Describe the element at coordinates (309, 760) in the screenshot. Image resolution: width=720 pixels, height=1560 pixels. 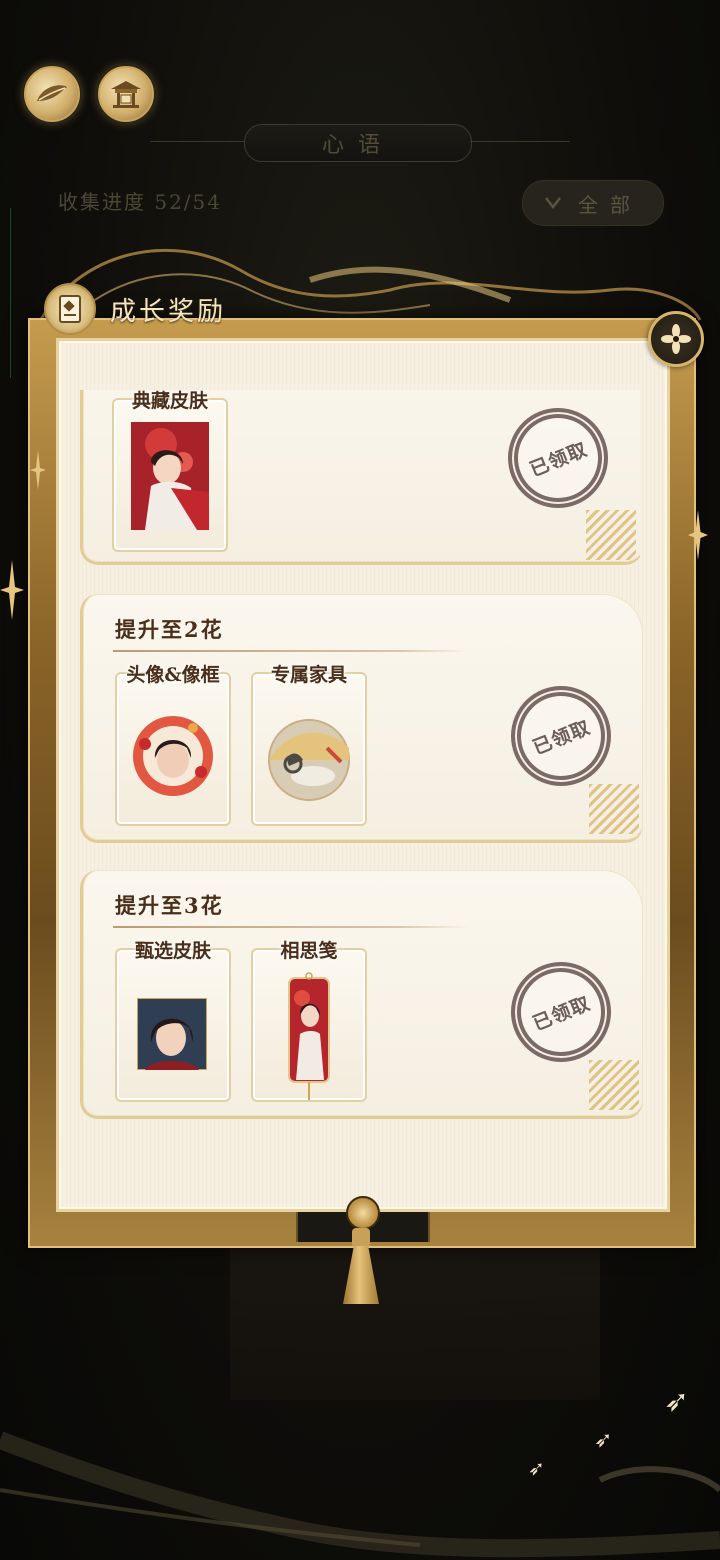
I see `furniture-icon` at that location.